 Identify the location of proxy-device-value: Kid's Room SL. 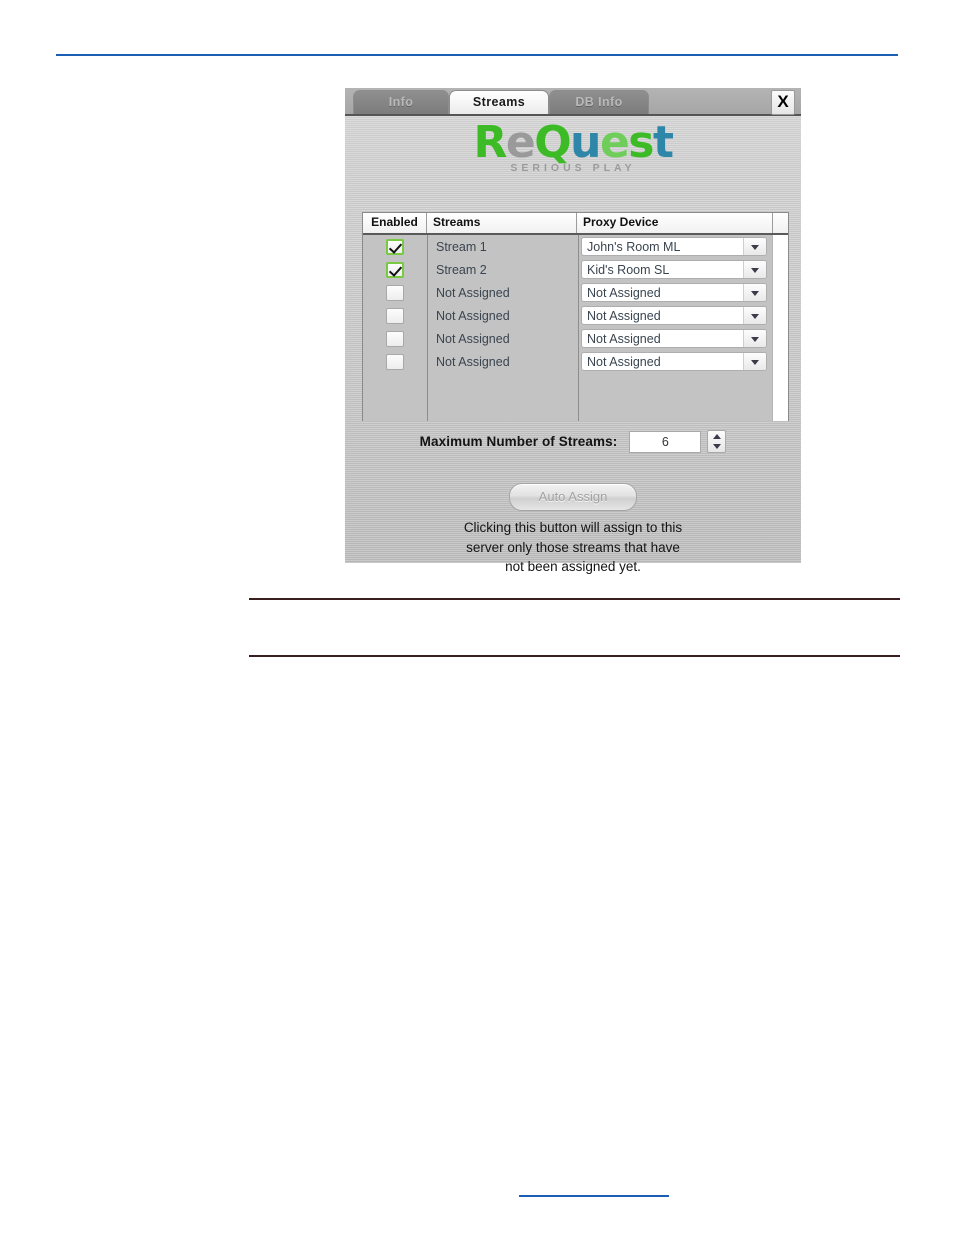
(628, 270).